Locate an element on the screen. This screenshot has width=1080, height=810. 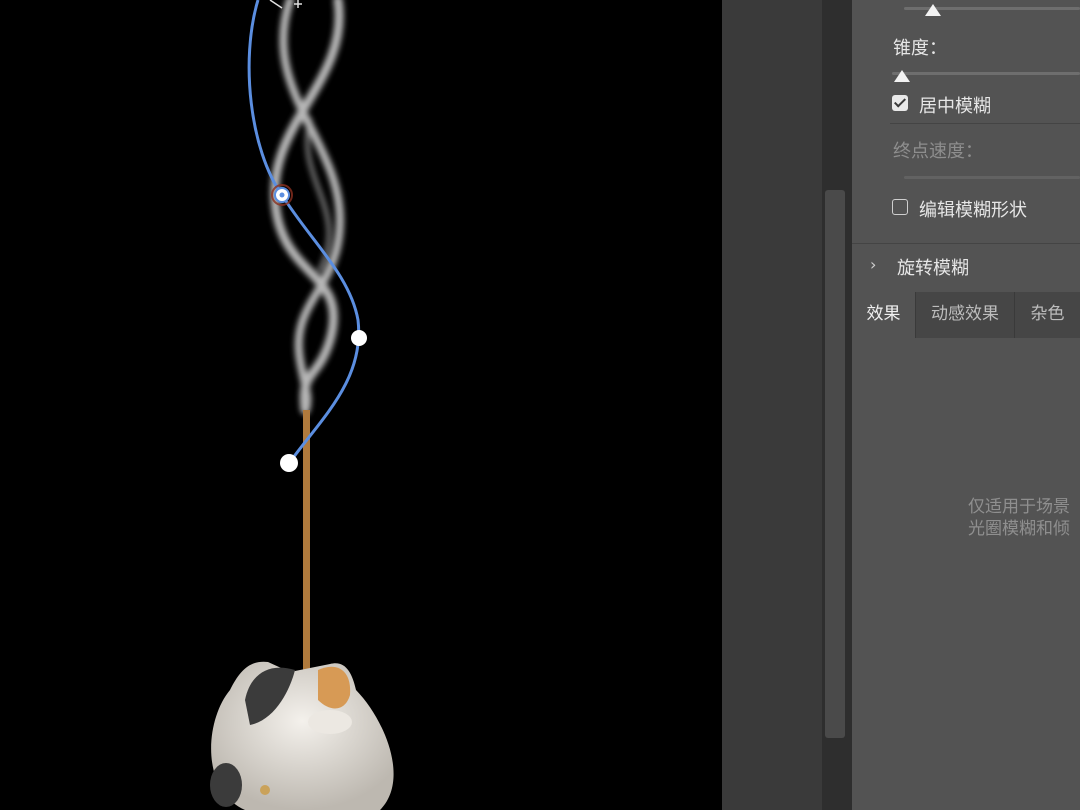
effects-tab-bar: 效果 动感效果 杂色 is located at coordinates (966, 315).